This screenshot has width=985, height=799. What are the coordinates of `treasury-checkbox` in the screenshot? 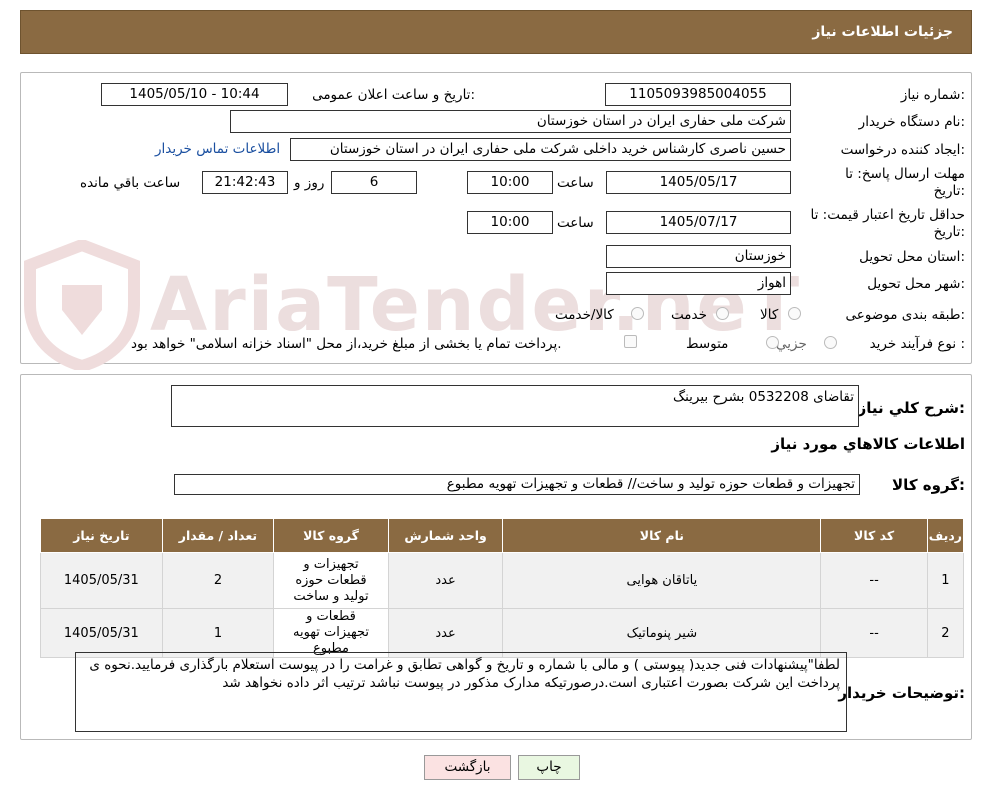 It's located at (630, 341).